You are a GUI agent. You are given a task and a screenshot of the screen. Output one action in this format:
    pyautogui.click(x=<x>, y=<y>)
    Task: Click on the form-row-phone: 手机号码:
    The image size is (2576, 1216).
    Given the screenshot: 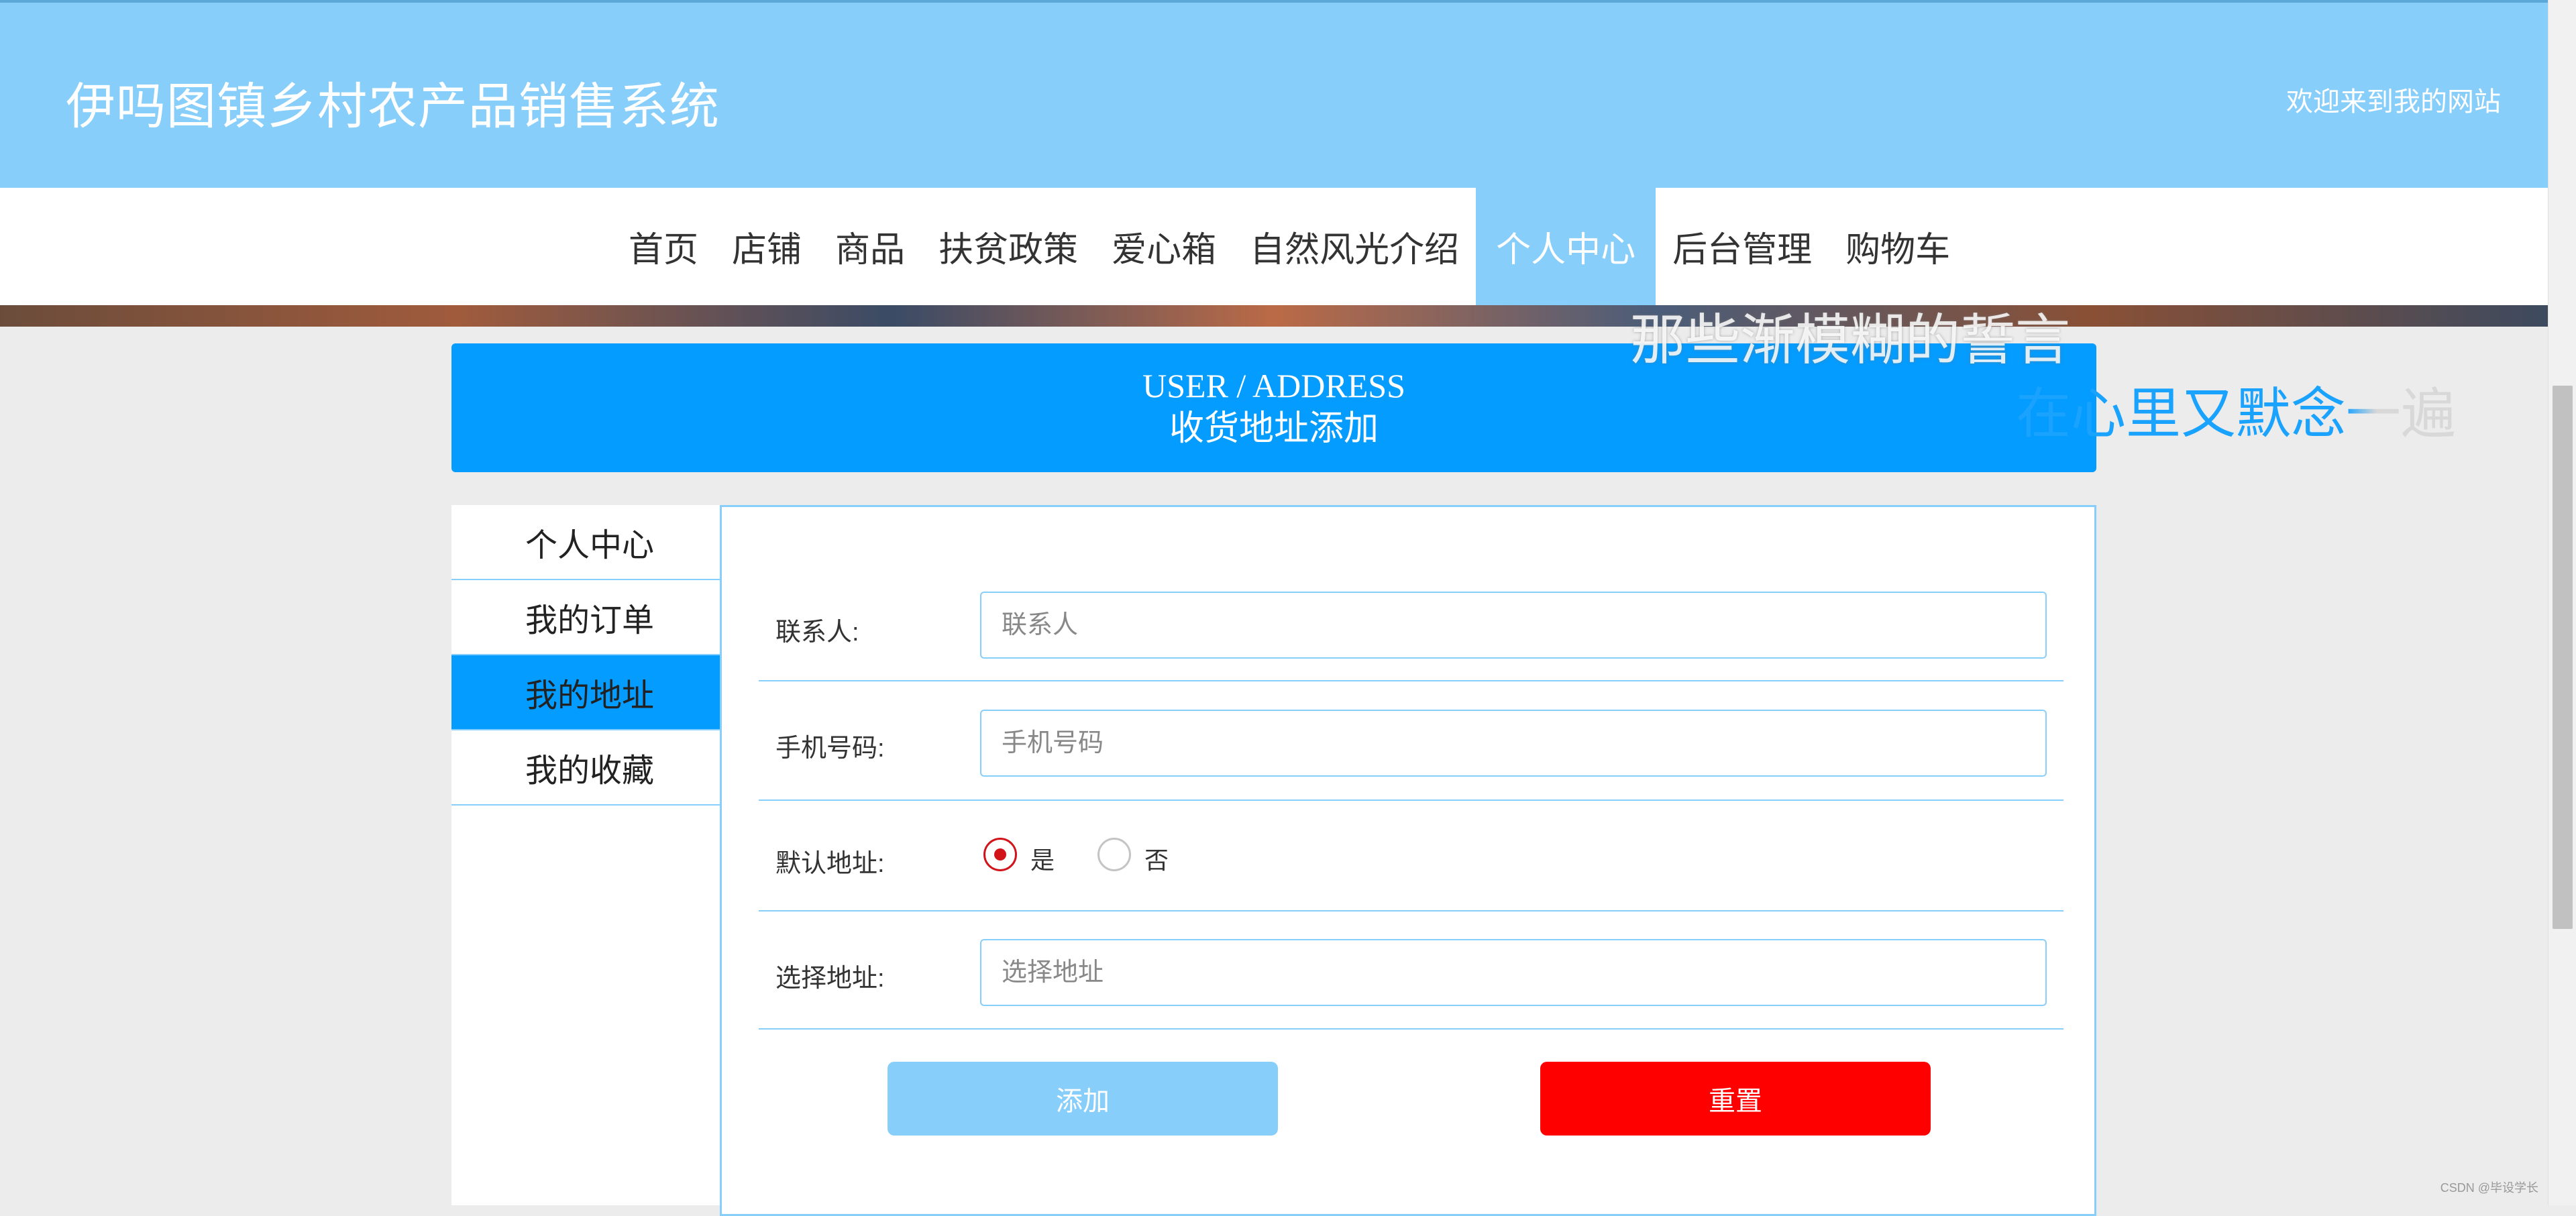 What is the action you would take?
    pyautogui.click(x=1411, y=741)
    